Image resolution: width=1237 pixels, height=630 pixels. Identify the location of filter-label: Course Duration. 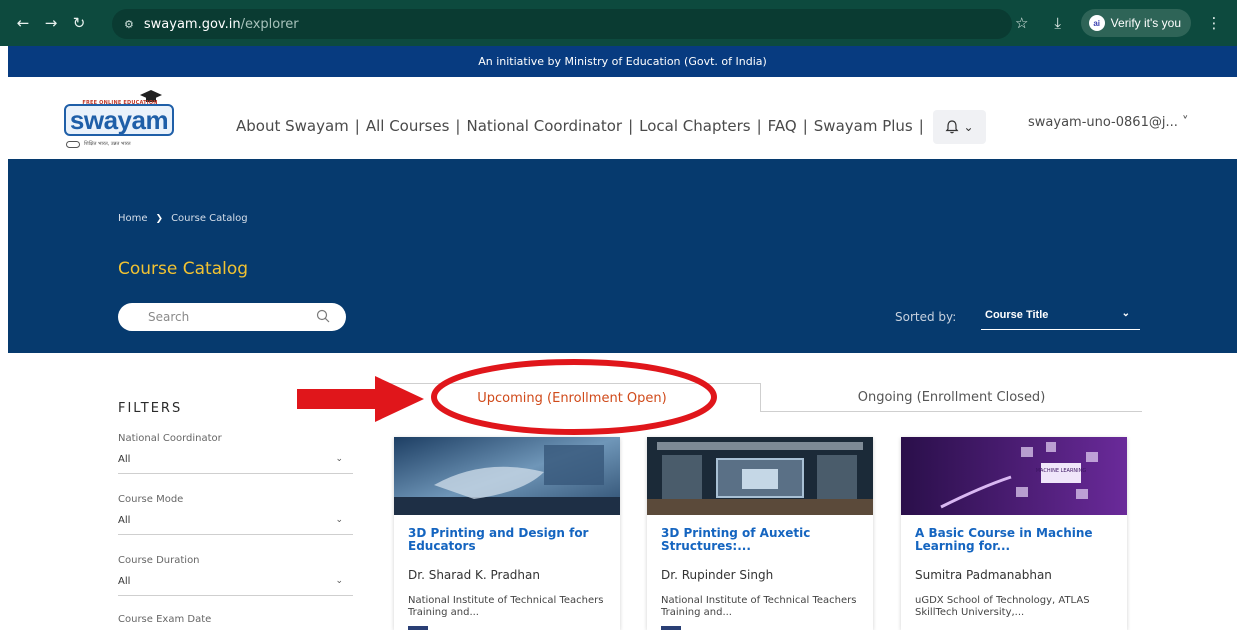
(159, 560).